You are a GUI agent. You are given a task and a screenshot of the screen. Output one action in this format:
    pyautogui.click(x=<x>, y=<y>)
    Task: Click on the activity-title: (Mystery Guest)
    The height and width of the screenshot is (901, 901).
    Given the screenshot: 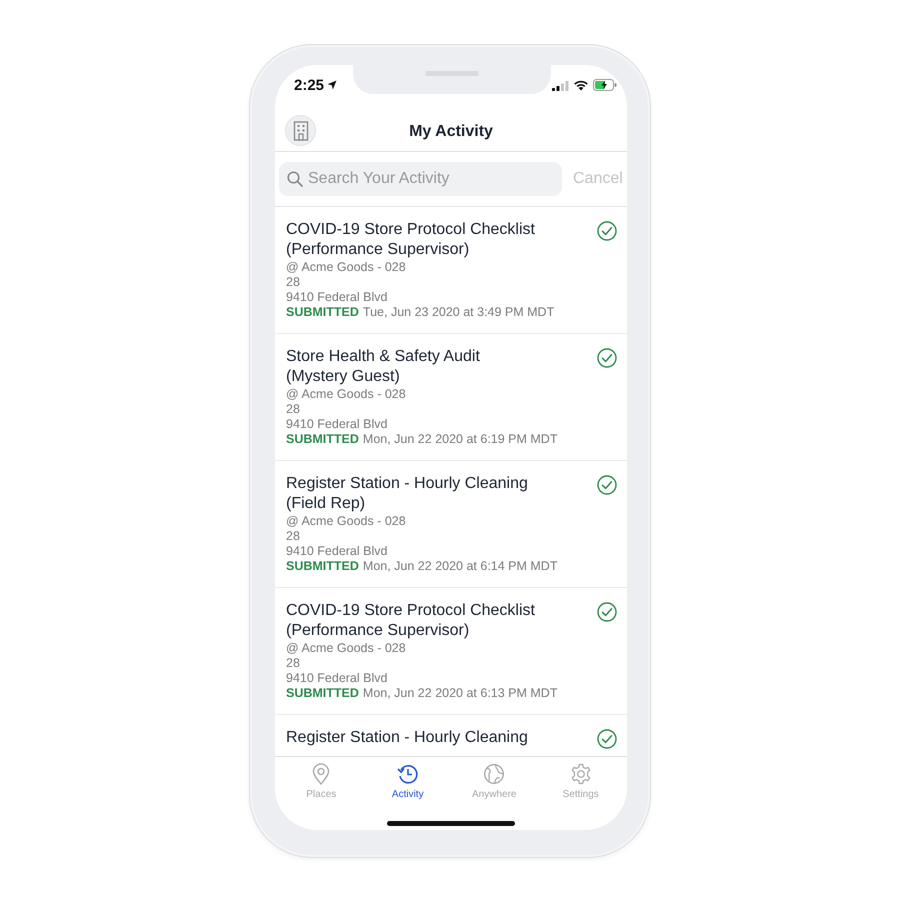 What is the action you would take?
    pyautogui.click(x=441, y=377)
    